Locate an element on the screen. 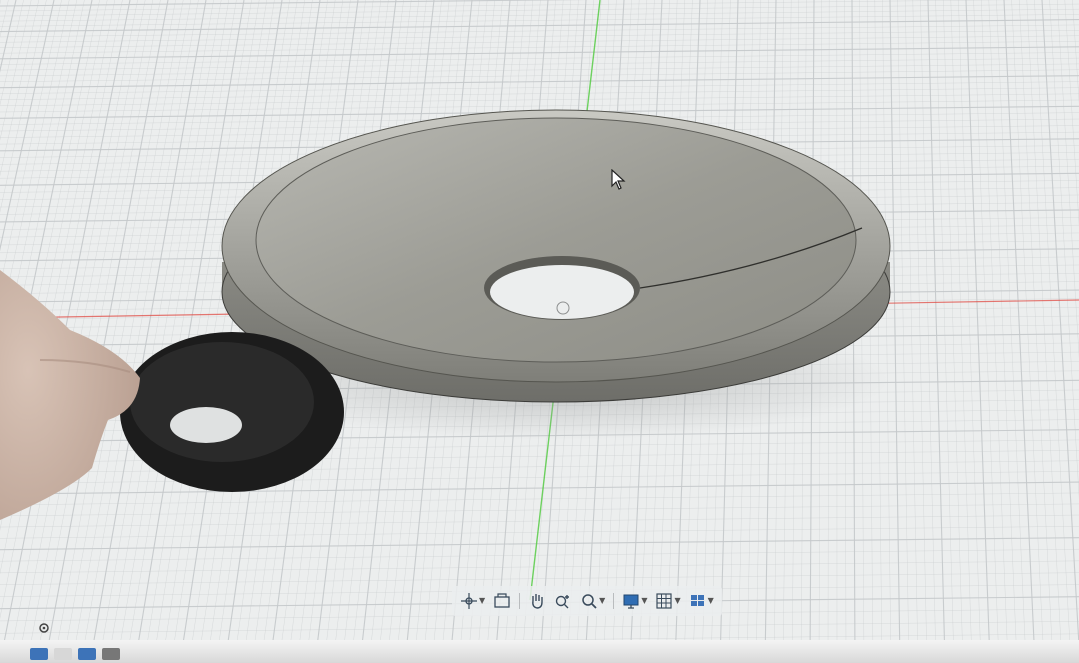 This screenshot has height=663, width=1079. grid-settings-icon is located at coordinates (664, 601).